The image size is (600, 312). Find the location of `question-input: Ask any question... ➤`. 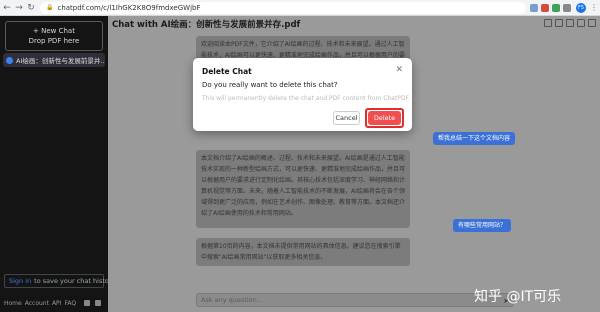

question-input: Ask any question... ➤ is located at coordinates (355, 300).